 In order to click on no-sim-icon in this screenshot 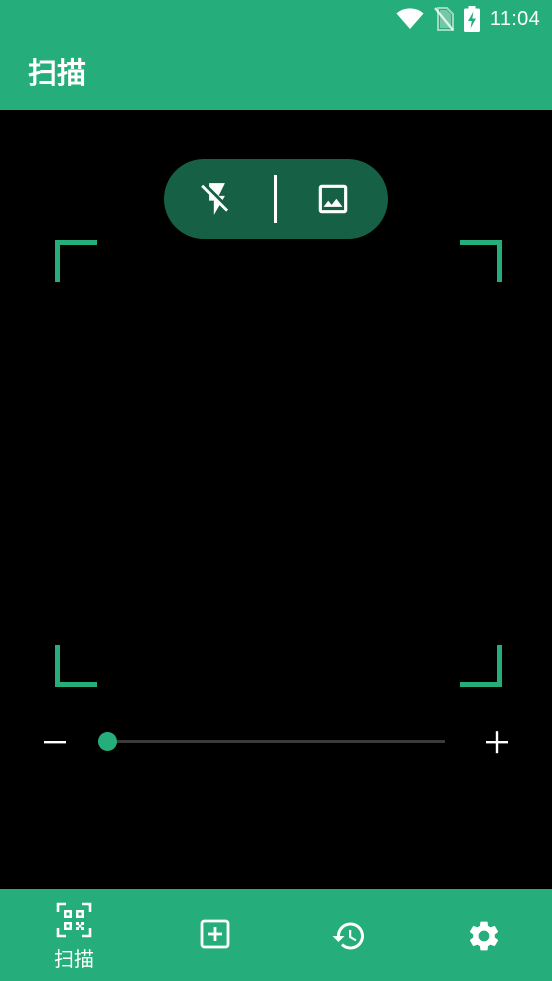, I will do `click(444, 19)`.